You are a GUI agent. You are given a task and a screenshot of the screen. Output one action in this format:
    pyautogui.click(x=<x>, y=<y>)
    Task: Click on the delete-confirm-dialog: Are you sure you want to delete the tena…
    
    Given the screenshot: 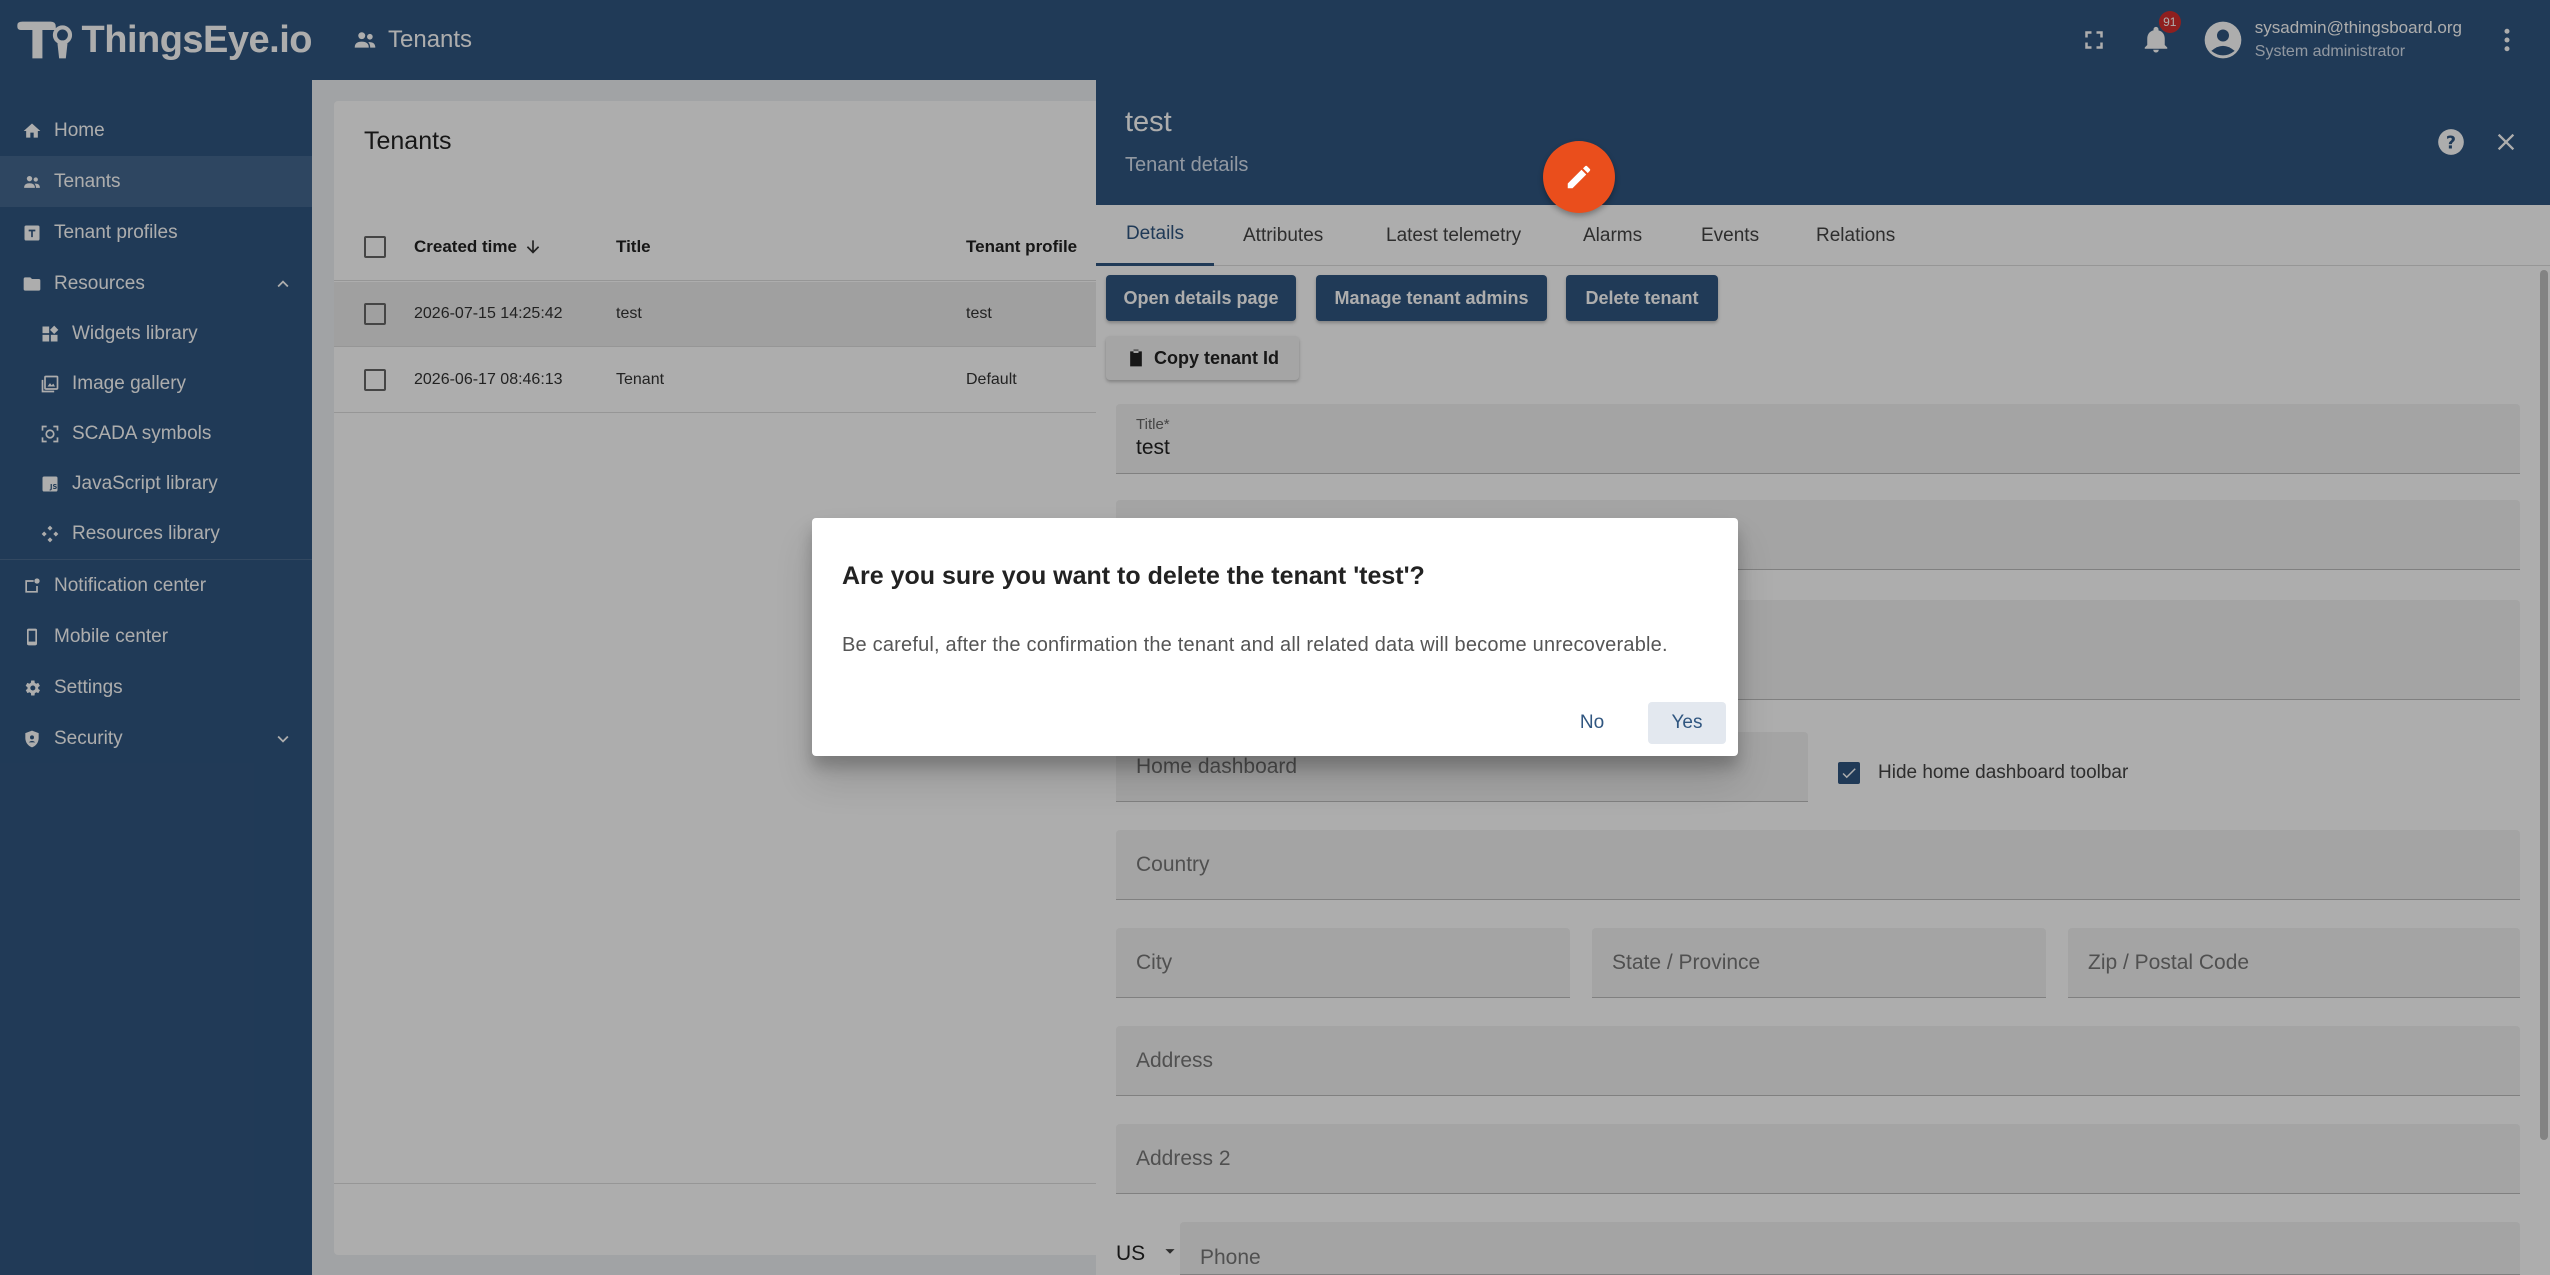 What is the action you would take?
    pyautogui.click(x=1275, y=637)
    